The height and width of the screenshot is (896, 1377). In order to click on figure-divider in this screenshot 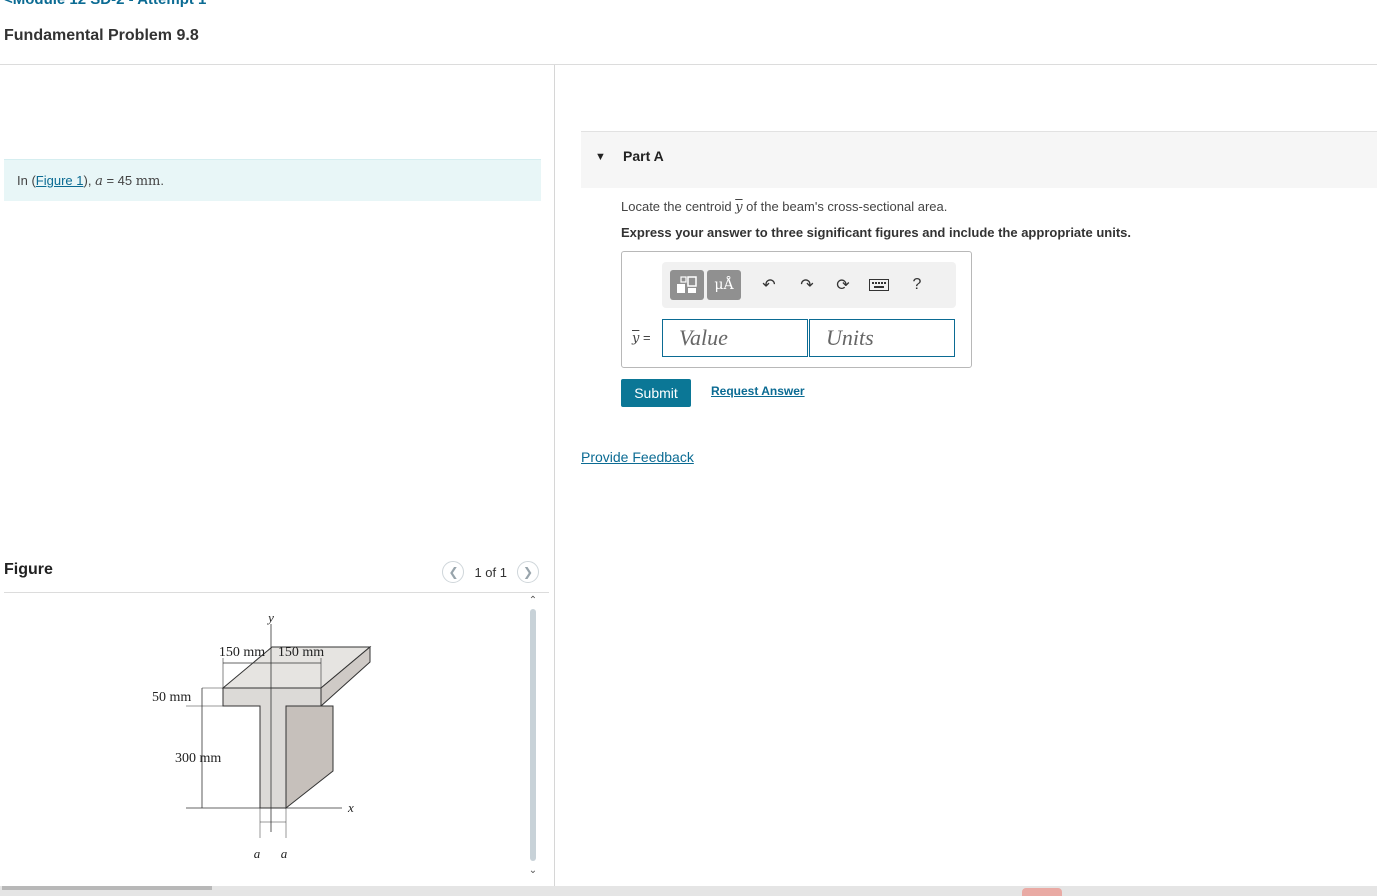, I will do `click(276, 592)`.